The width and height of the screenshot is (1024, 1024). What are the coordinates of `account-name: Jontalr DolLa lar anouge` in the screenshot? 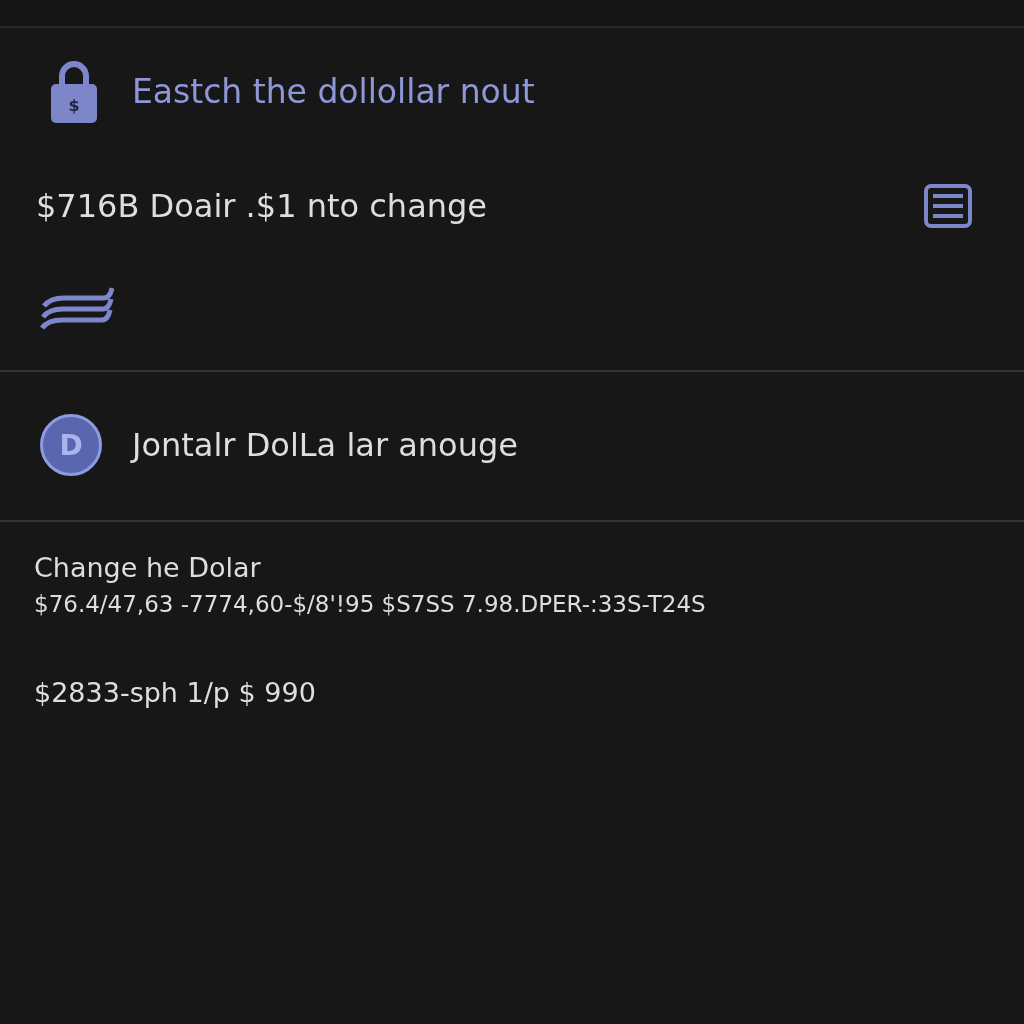 It's located at (325, 445).